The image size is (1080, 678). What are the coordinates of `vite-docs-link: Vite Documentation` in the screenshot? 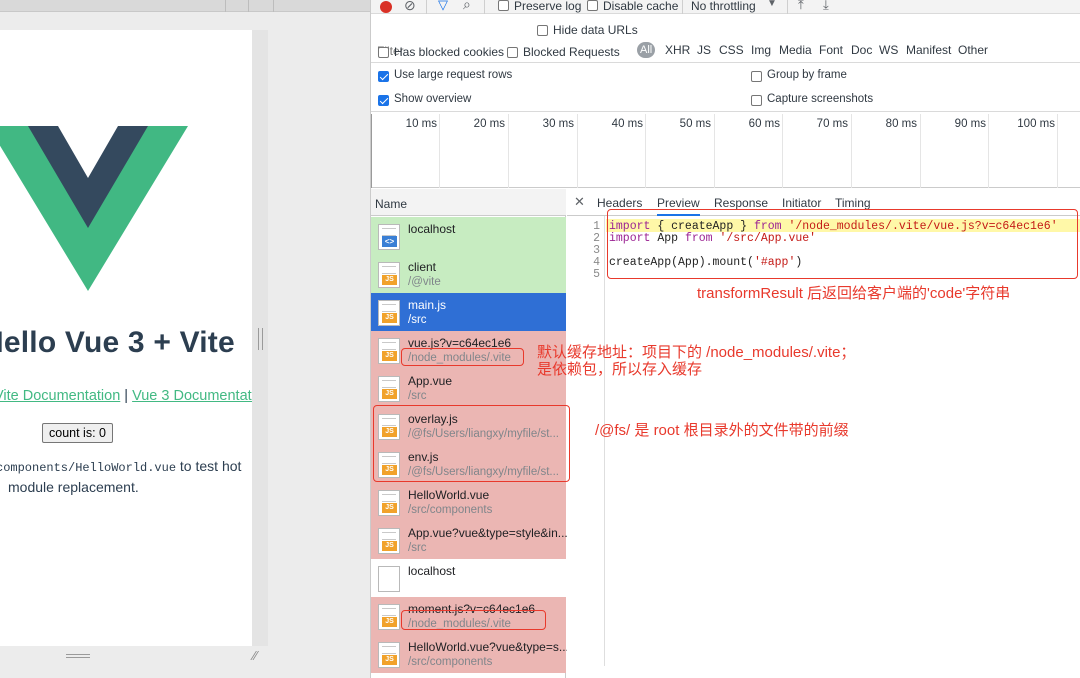 It's located at (60, 396).